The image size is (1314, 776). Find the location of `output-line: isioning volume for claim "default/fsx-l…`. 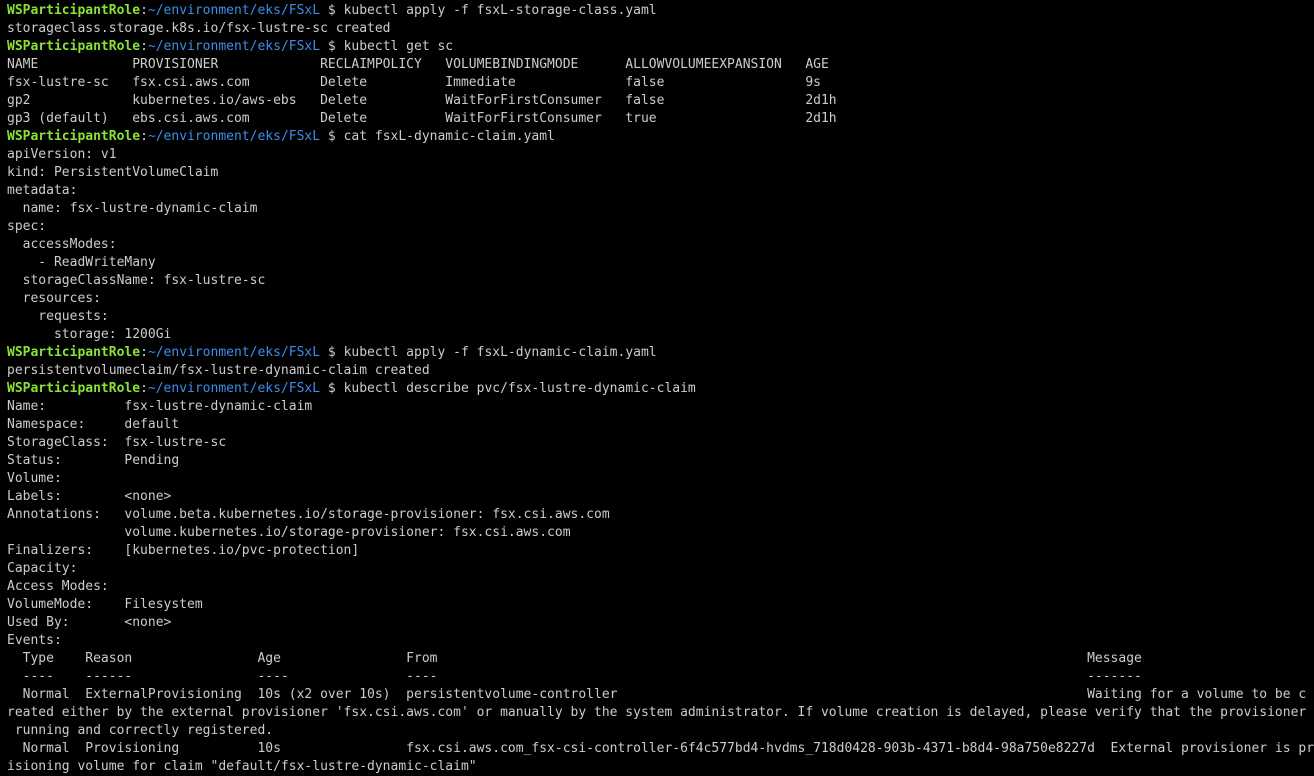

output-line: isioning volume for claim "default/fsx-l… is located at coordinates (660, 767).